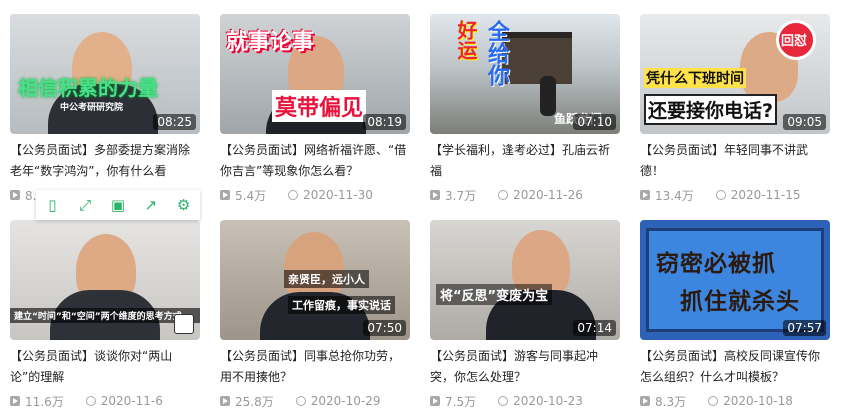 The image size is (841, 416). I want to click on duration-badge: 07:10, so click(594, 122).